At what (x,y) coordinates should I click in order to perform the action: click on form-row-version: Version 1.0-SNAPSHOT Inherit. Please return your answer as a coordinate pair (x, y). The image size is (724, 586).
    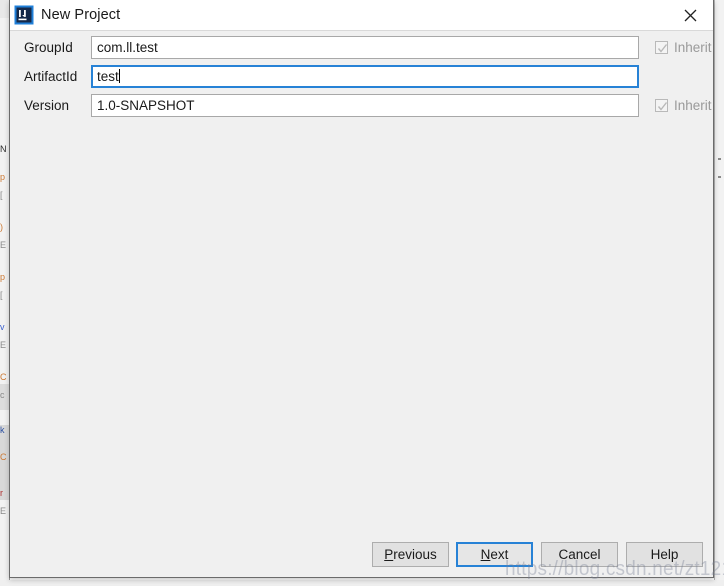
    Looking at the image, I should click on (361, 107).